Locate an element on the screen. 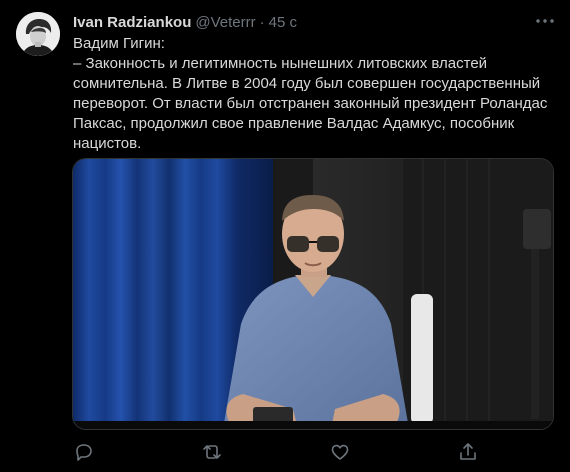 The image size is (570, 472). avatar is located at coordinates (38, 34).